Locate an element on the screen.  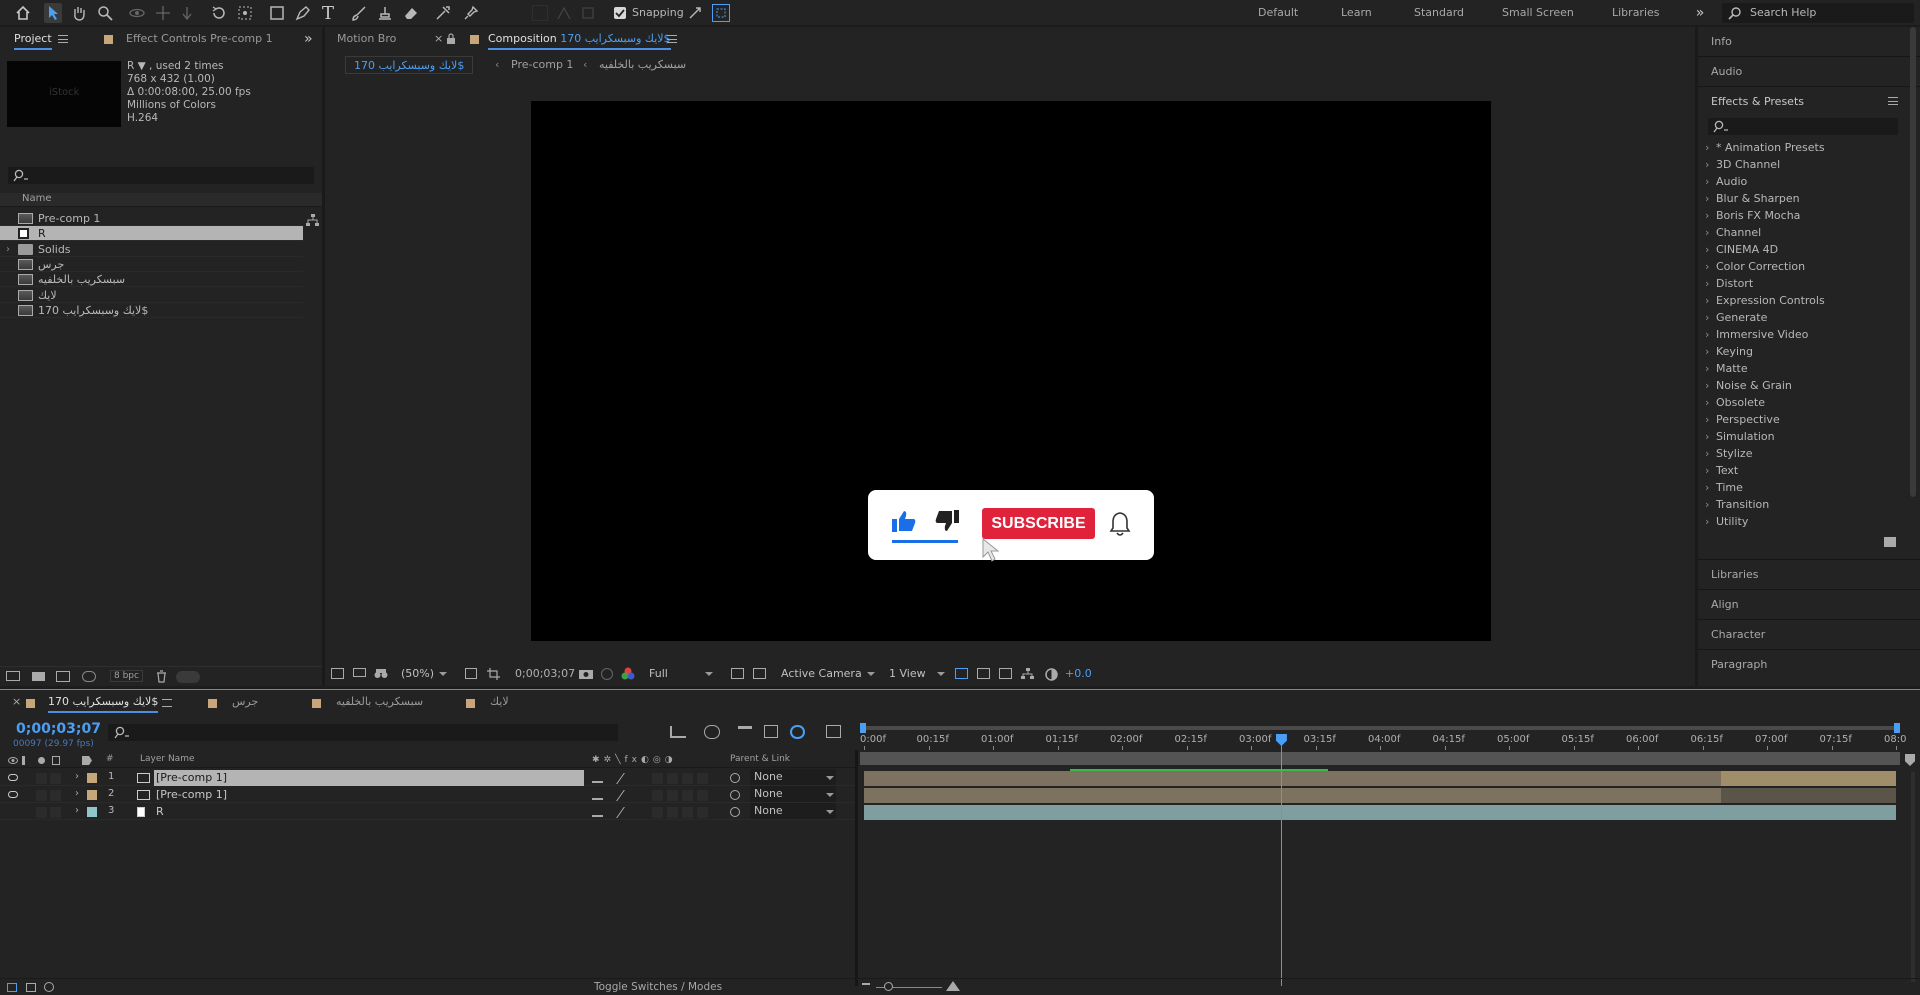
effects-category: Immersive Video is located at coordinates (1803, 334).